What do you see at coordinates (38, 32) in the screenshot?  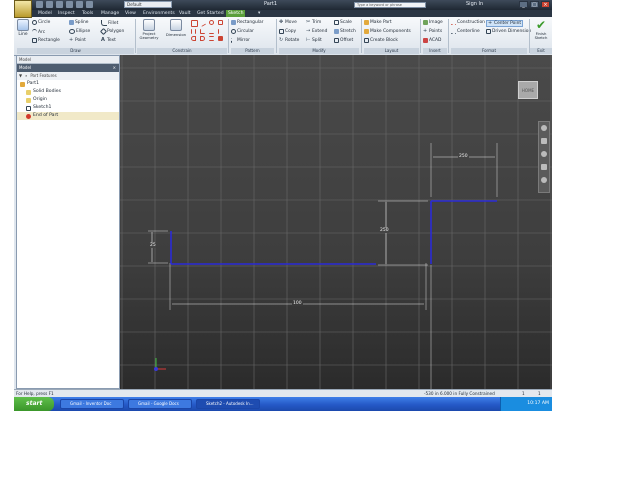 I see `arc-button: Arc` at bounding box center [38, 32].